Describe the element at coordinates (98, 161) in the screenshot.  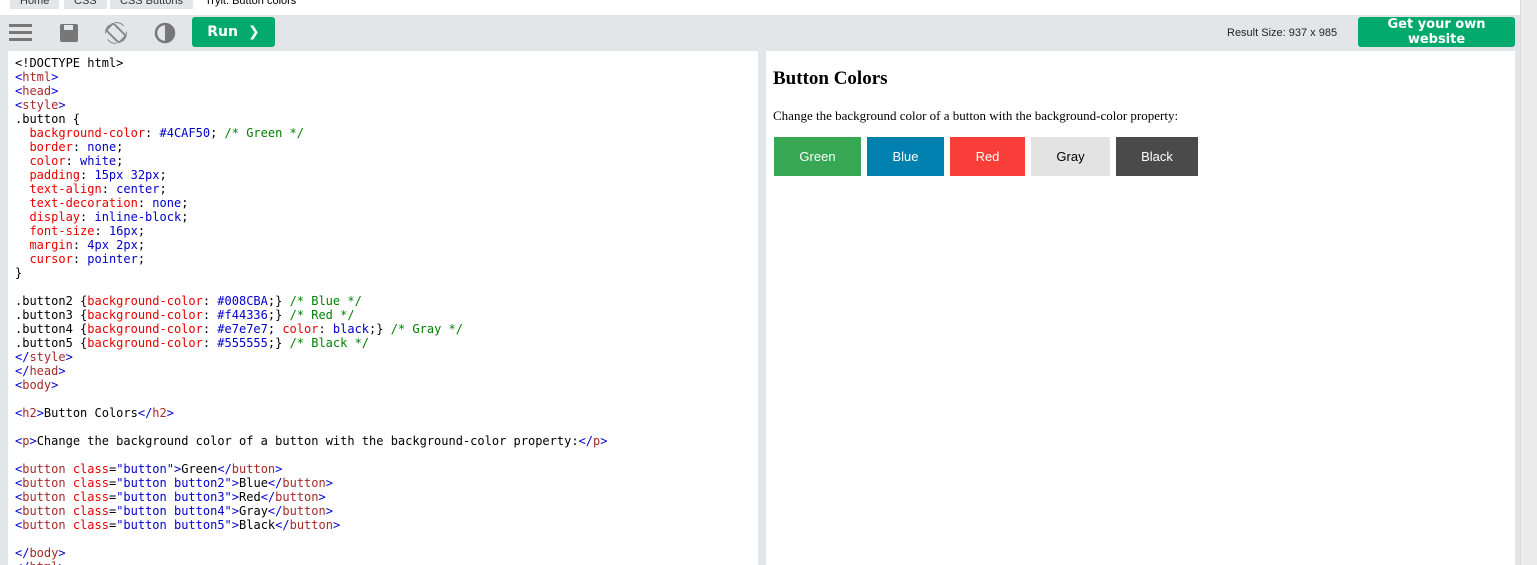
I see `code-token: white` at that location.